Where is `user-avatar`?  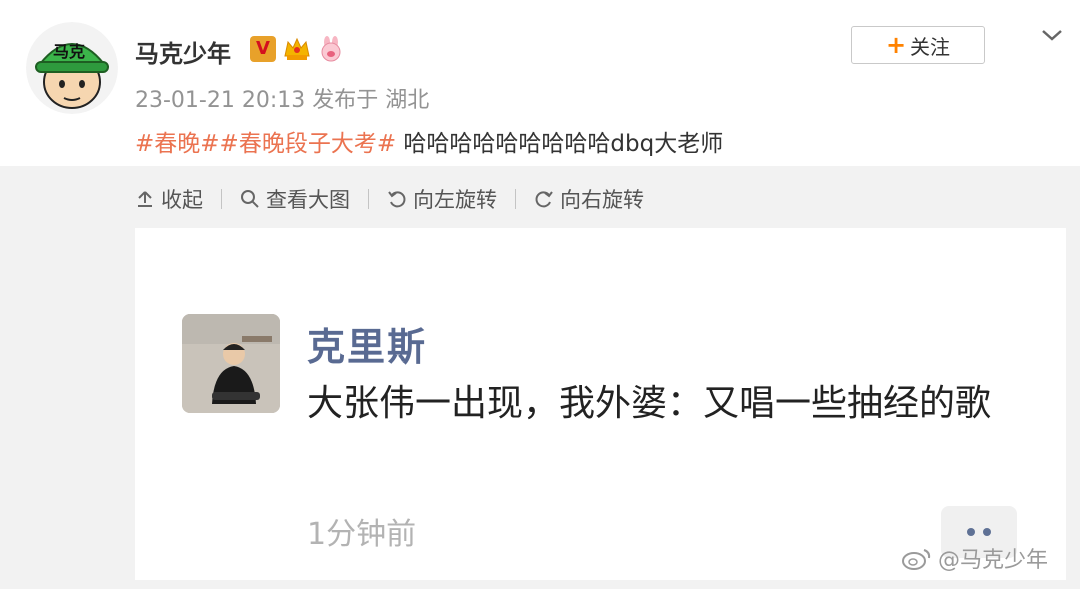
user-avatar is located at coordinates (72, 68).